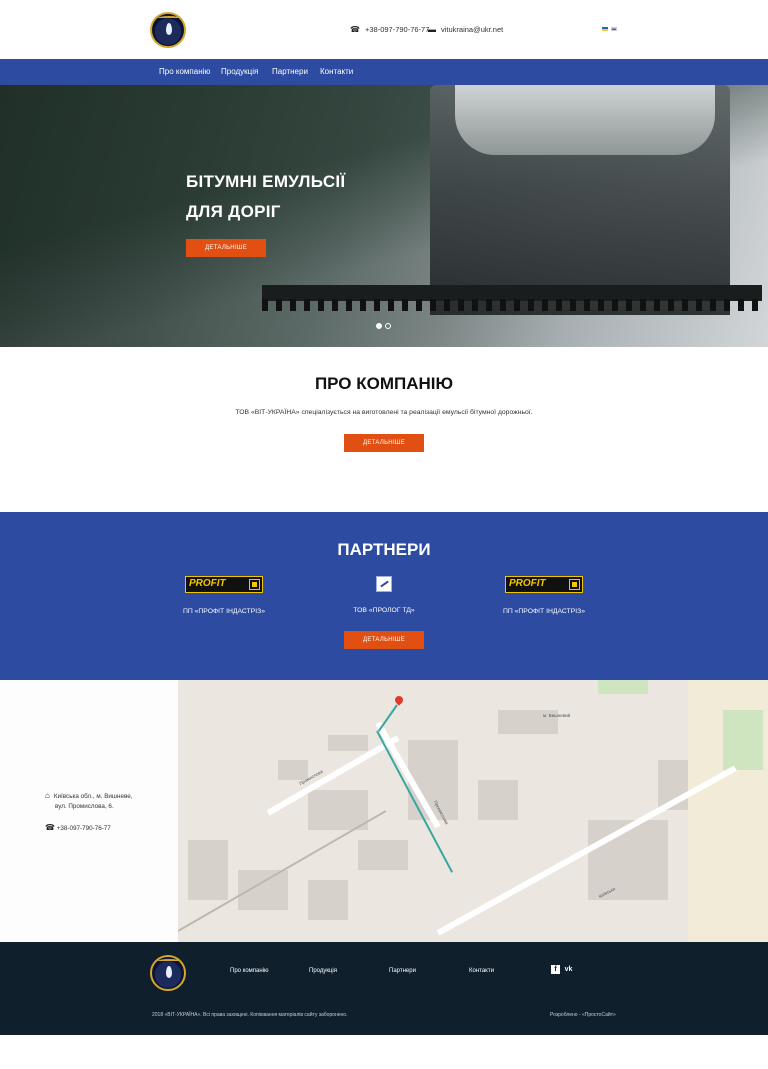 This screenshot has height=1069, width=768. Describe the element at coordinates (585, 120) in the screenshot. I see `hero-tank-image` at that location.